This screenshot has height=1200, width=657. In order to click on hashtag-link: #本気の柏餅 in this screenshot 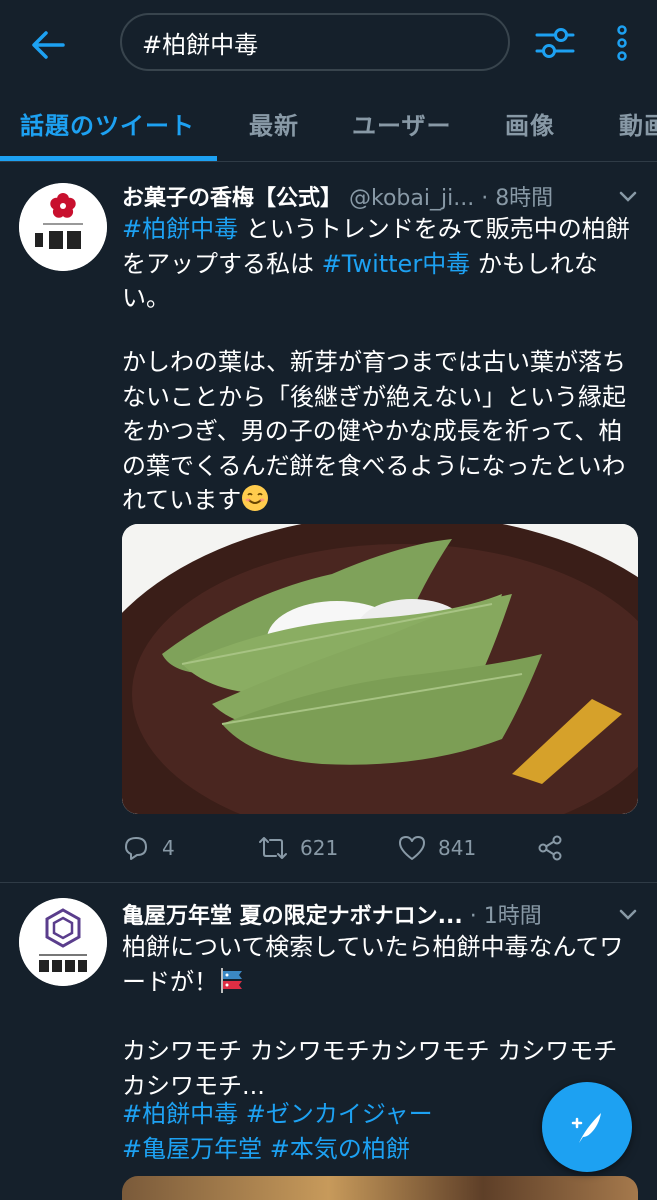, I will do `click(340, 1149)`.